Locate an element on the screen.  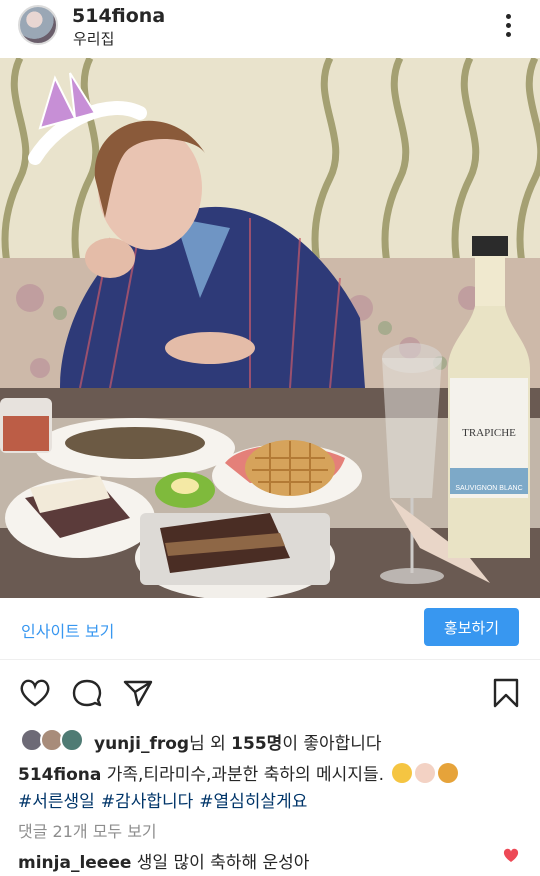
comment-icon is located at coordinates (87, 693).